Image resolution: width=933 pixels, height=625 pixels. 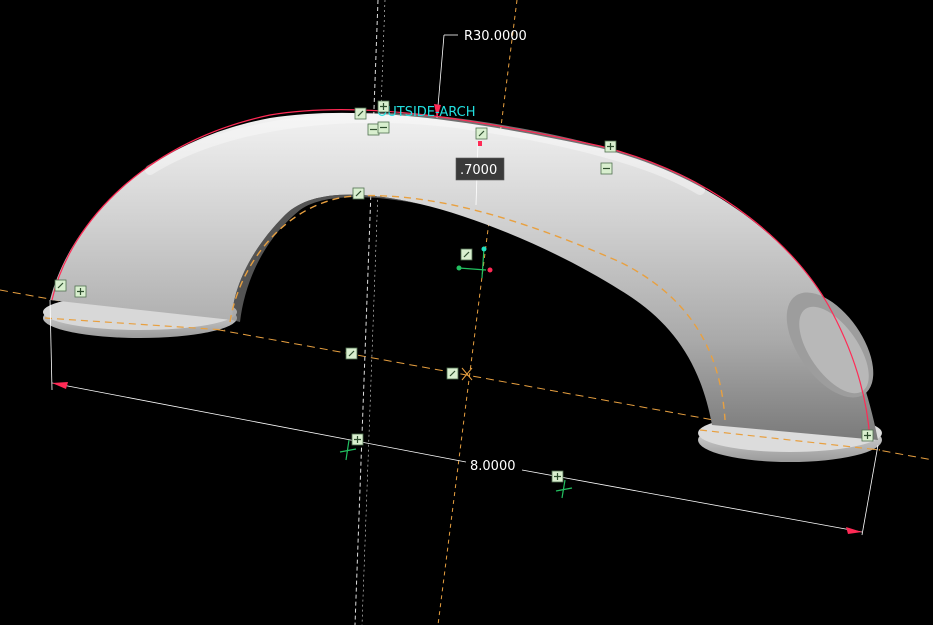 What do you see at coordinates (564, 489) in the screenshot?
I see `crosshair-marker-right` at bounding box center [564, 489].